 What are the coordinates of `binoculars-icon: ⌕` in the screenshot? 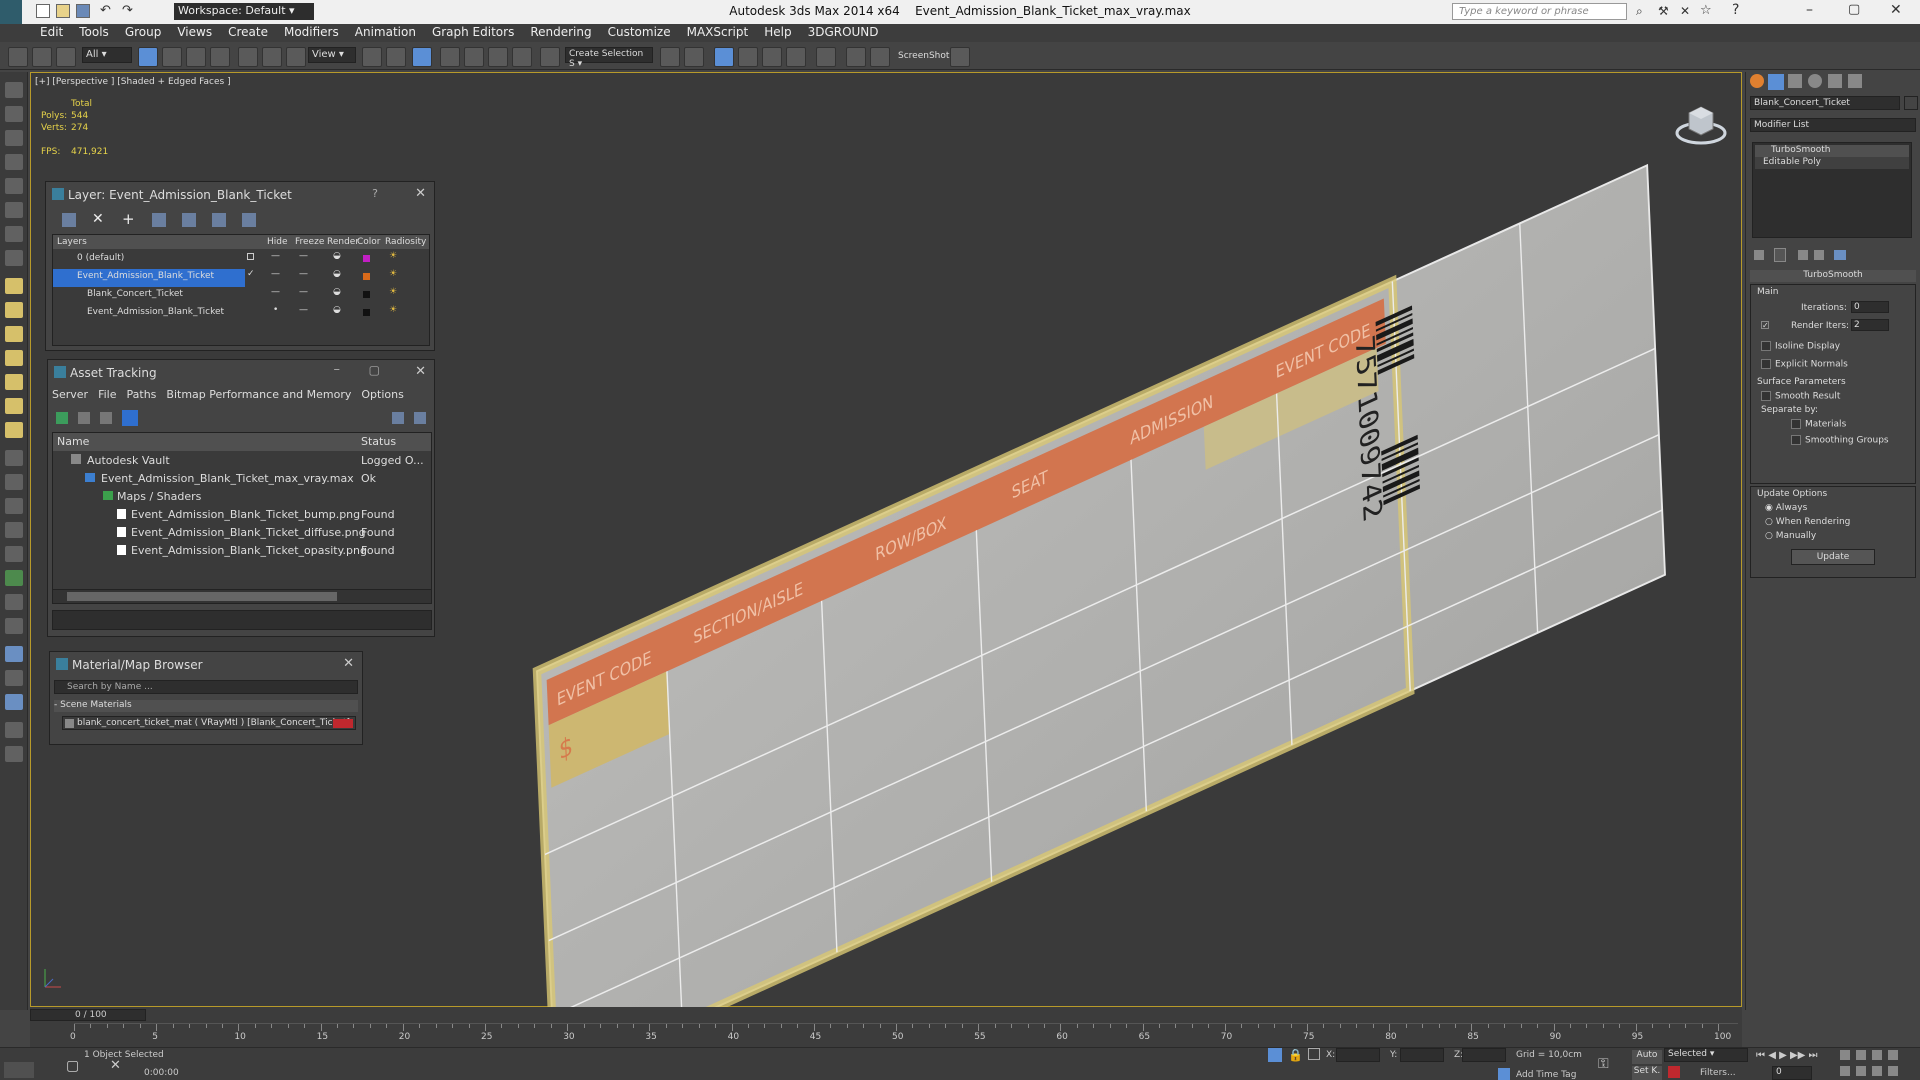 It's located at (1639, 11).